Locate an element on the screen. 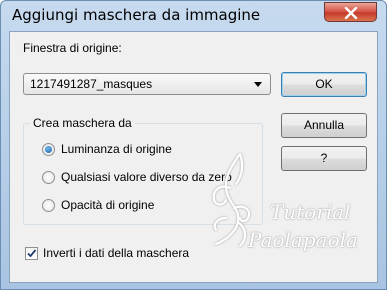  watermark-line2: Paolapaola is located at coordinates (303, 240).